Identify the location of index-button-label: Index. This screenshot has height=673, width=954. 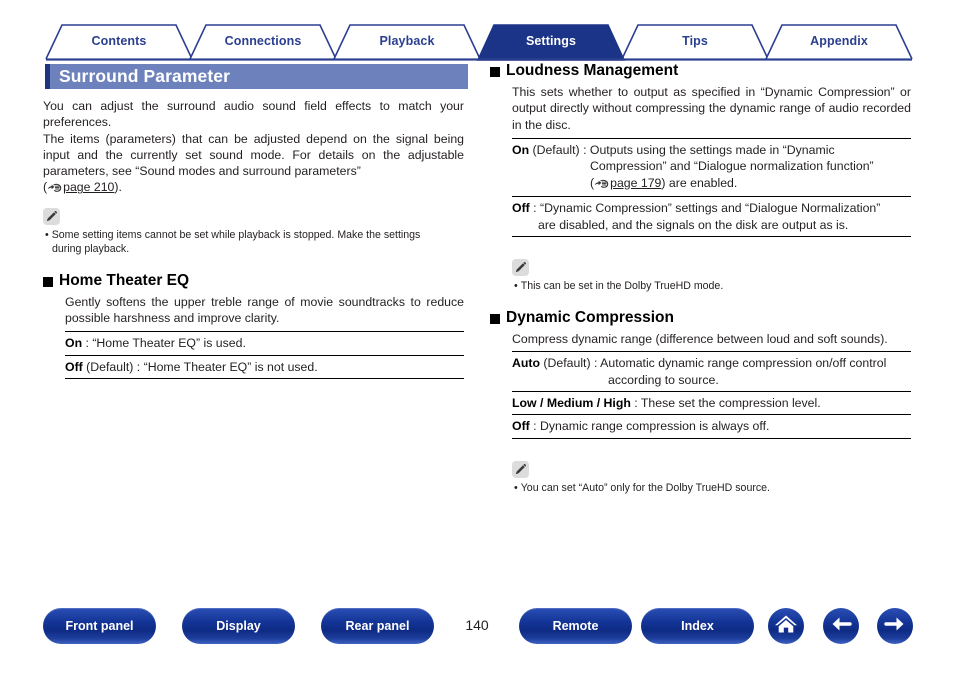
(697, 626).